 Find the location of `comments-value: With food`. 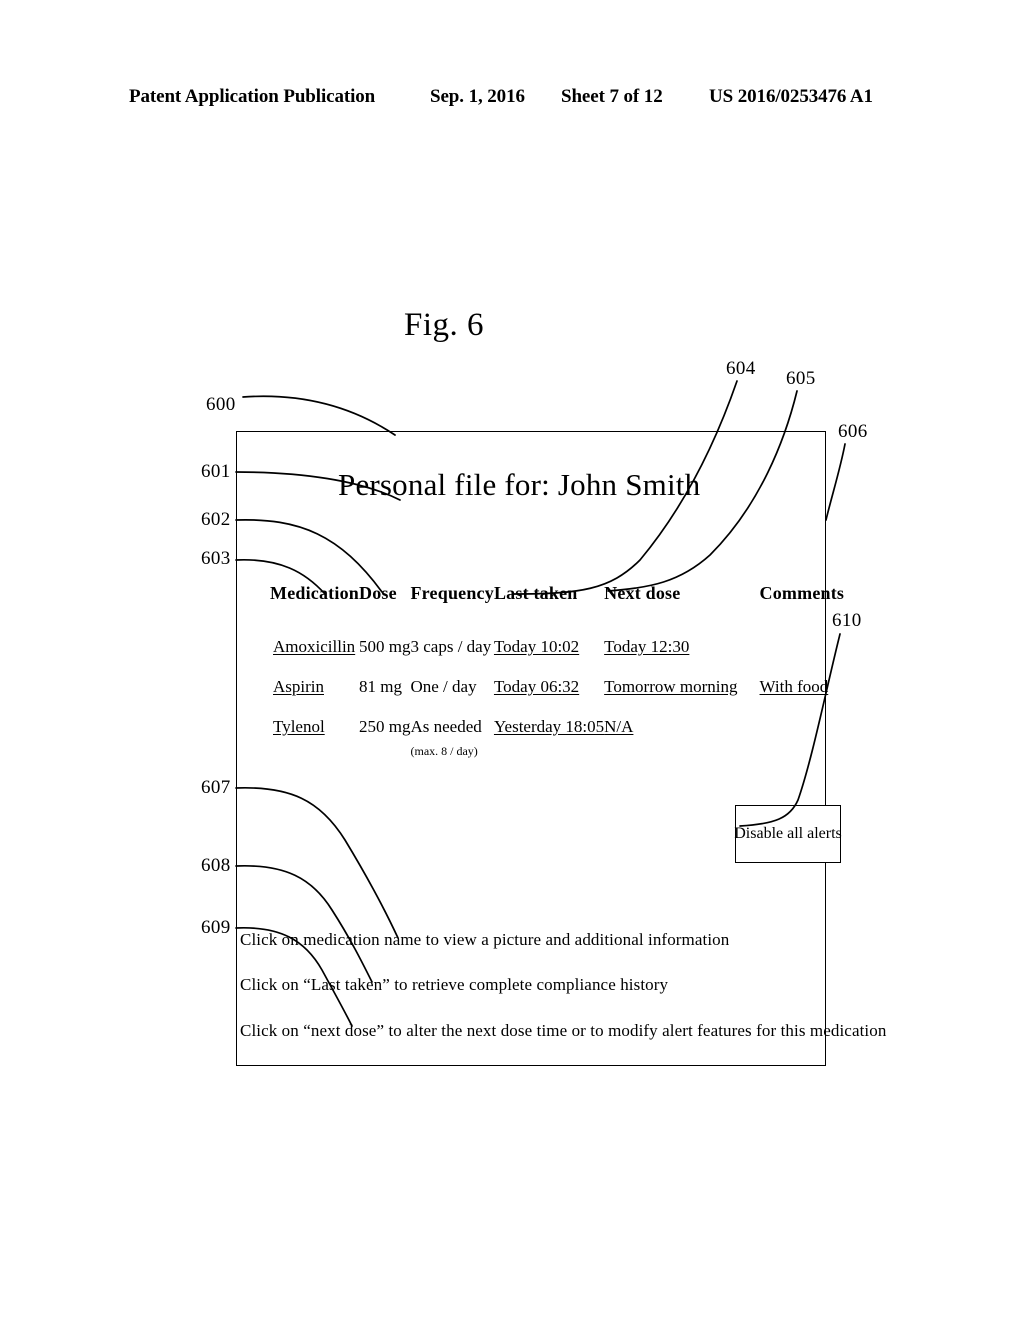

comments-value: With food is located at coordinates (794, 686).